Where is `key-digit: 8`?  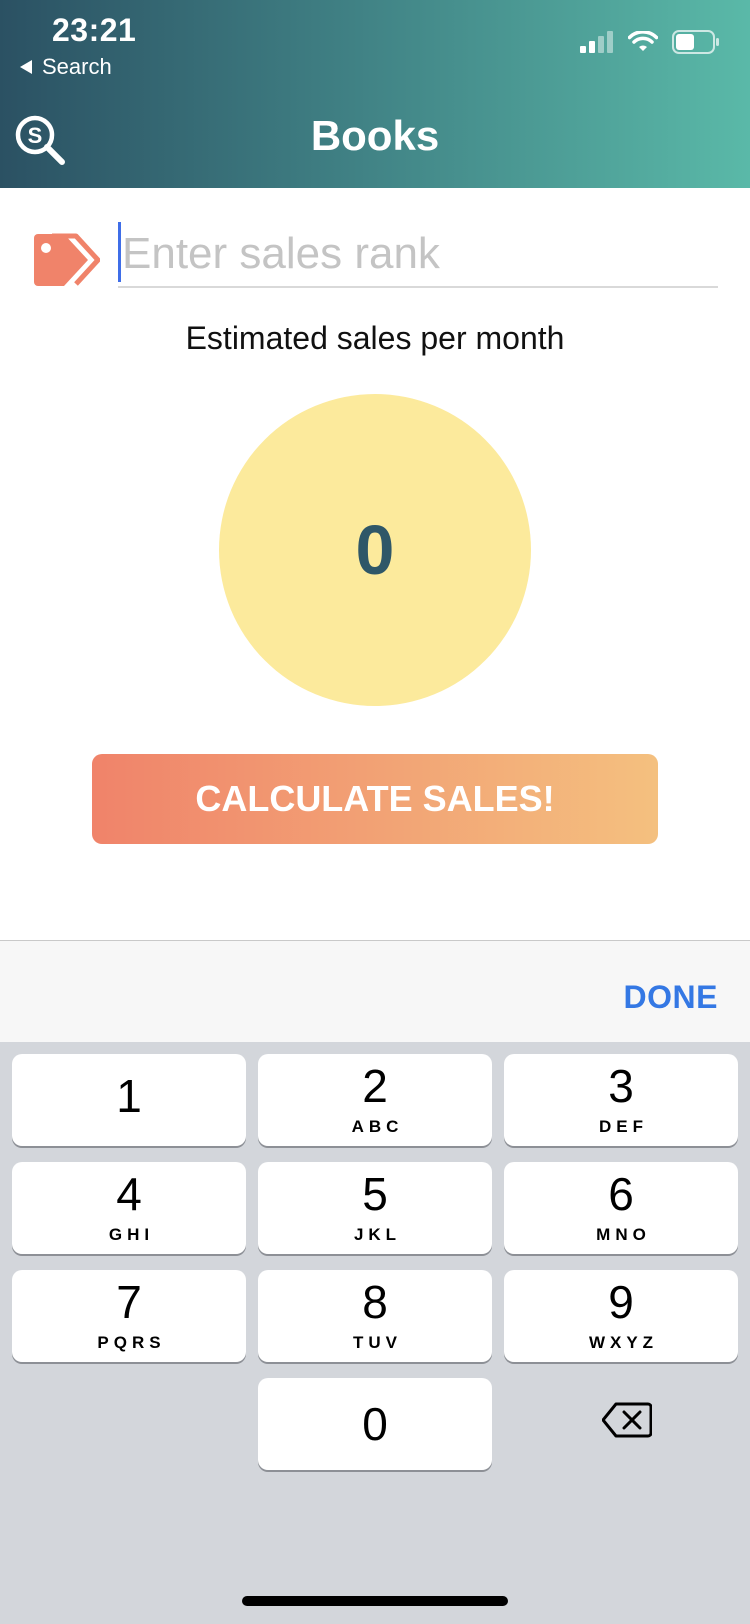
key-digit: 8 is located at coordinates (375, 1302).